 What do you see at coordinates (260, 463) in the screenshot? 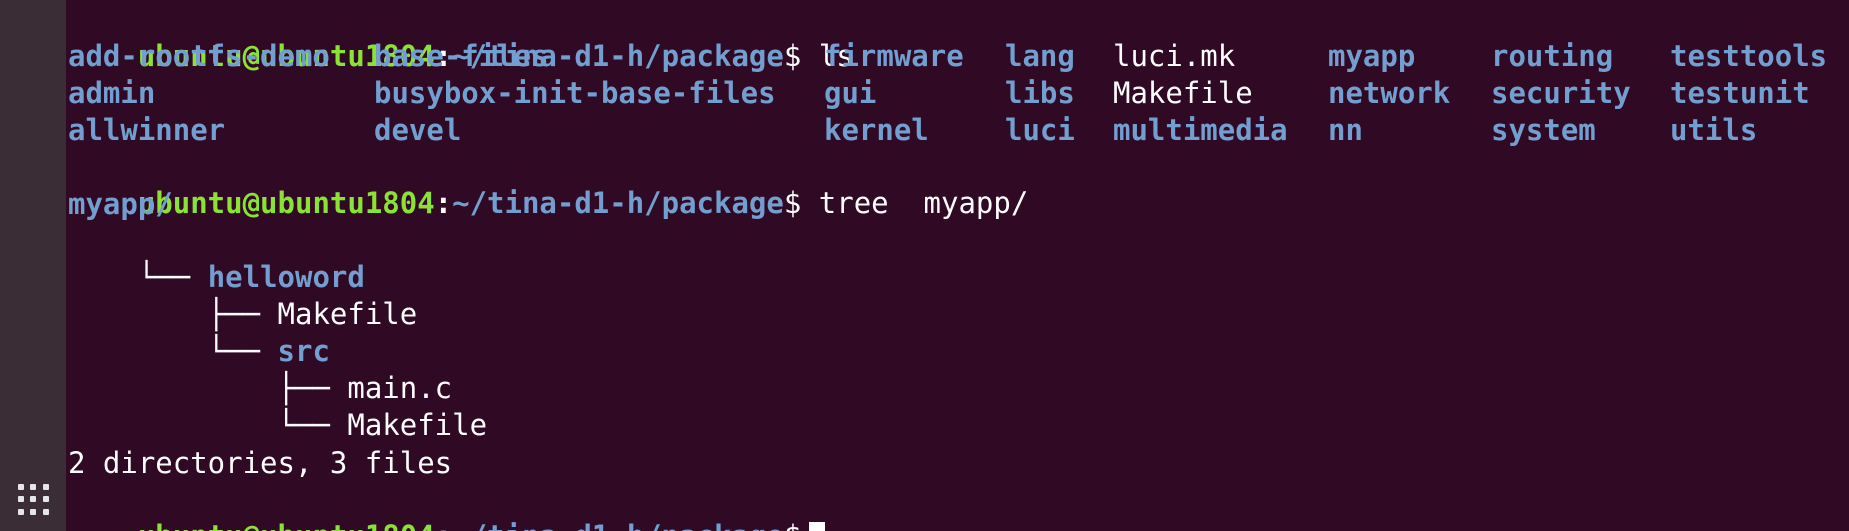
I see `tree-summary: 2 directories, 3 files` at bounding box center [260, 463].